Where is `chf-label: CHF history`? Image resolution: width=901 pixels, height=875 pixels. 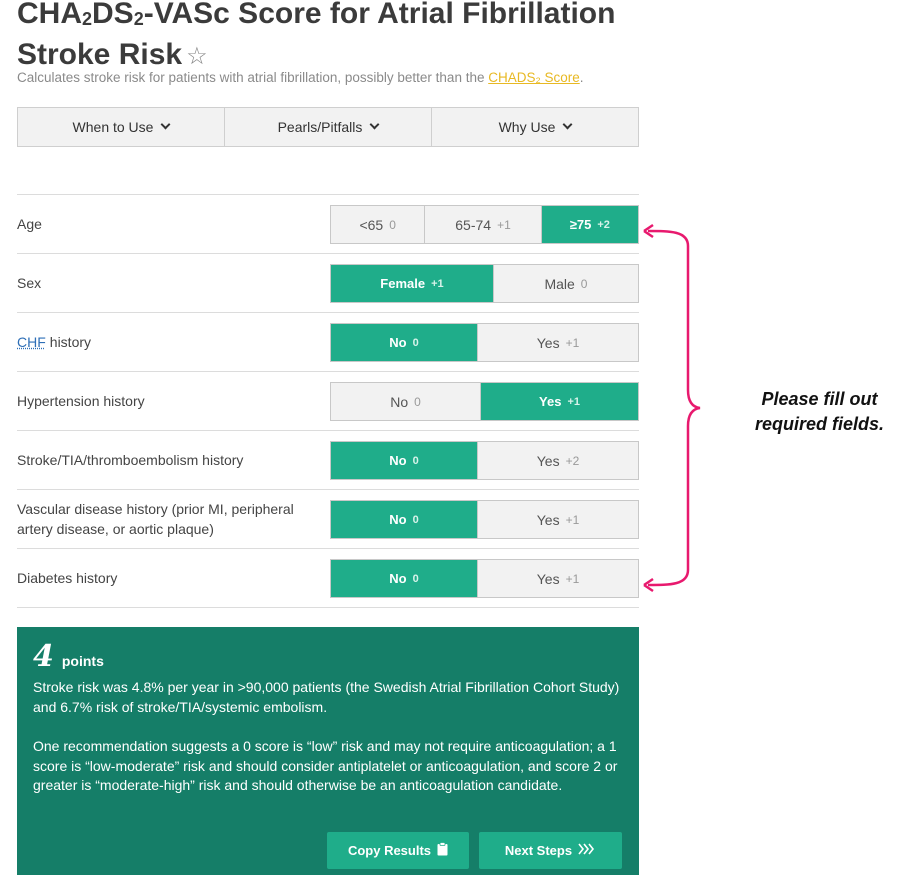 chf-label: CHF history is located at coordinates (54, 342).